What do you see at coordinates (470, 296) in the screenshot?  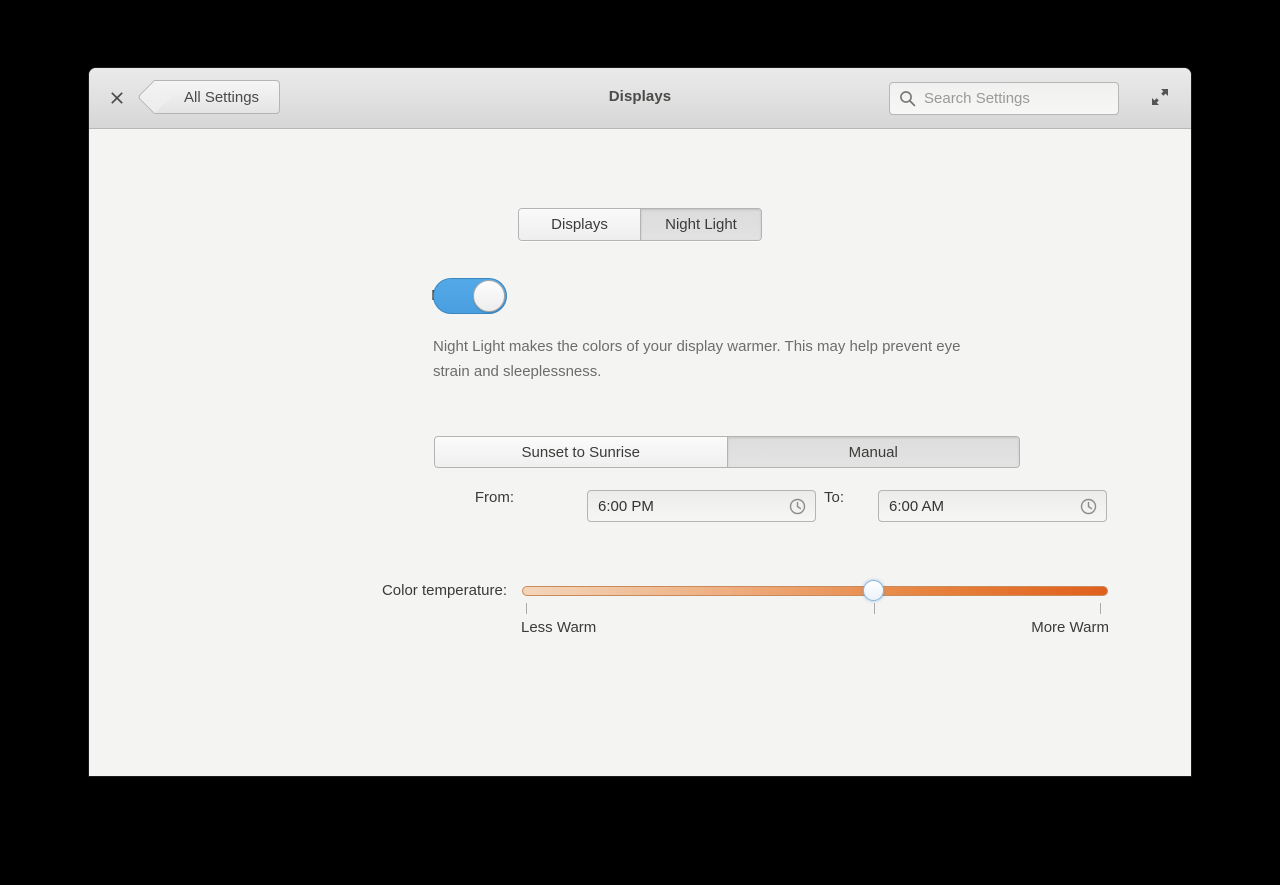 I see `night-light-toggle` at bounding box center [470, 296].